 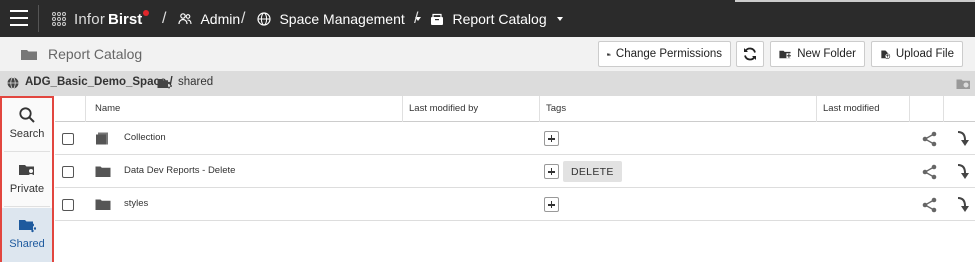 I want to click on catalog-icon, so click(x=437, y=19).